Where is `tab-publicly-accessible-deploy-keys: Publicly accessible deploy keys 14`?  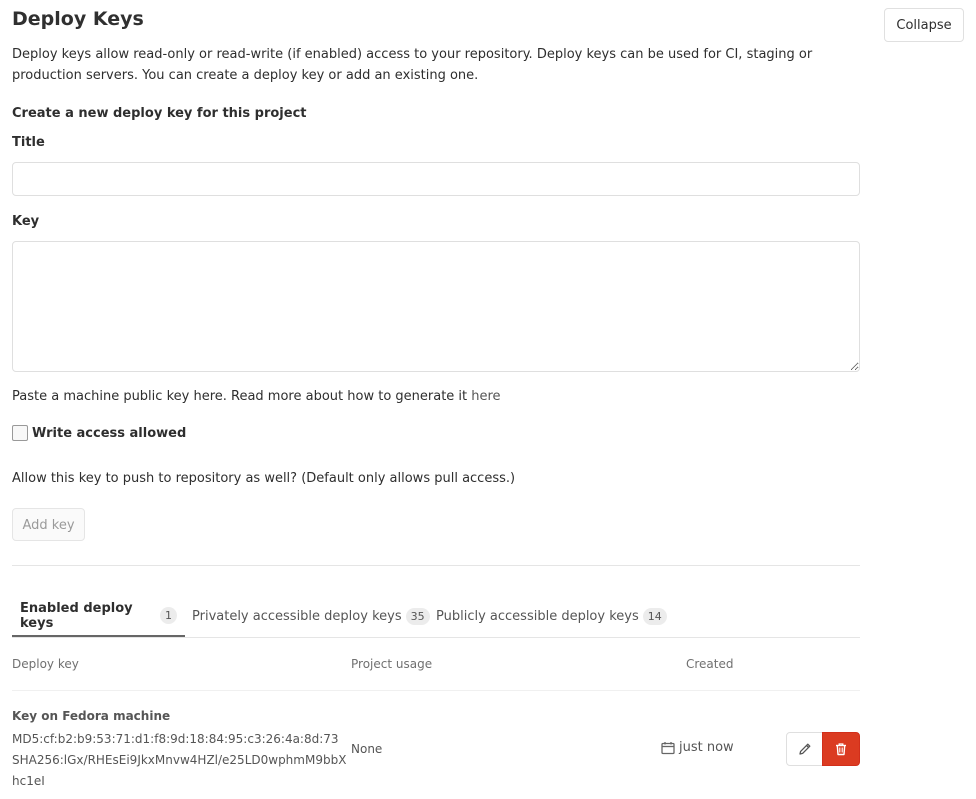
tab-publicly-accessible-deploy-keys: Publicly accessible deploy keys 14 is located at coordinates (551, 616).